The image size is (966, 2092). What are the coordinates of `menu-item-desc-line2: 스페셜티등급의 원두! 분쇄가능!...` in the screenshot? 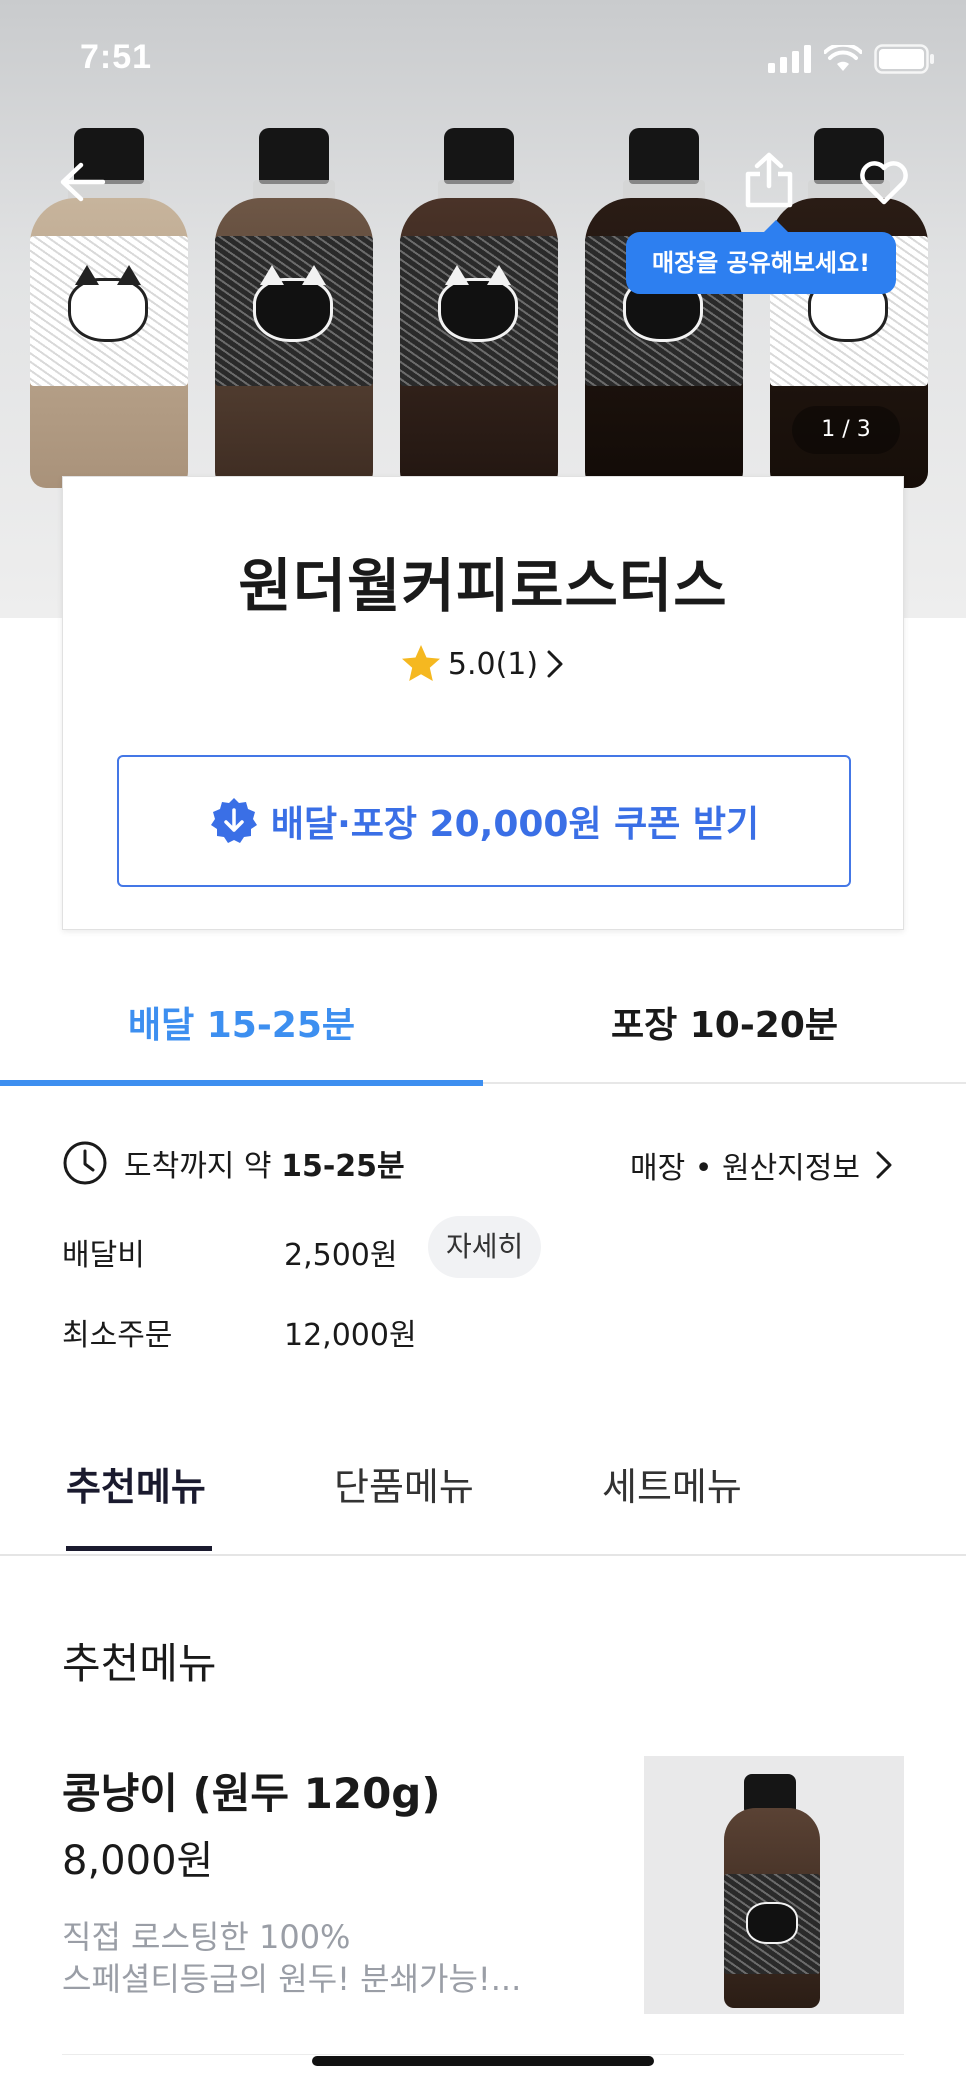 It's located at (292, 1979).